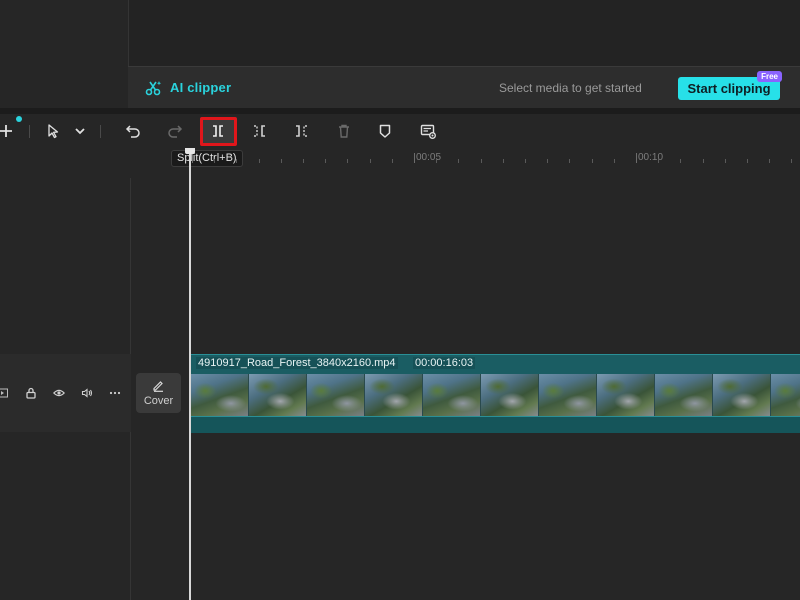  What do you see at coordinates (260, 131) in the screenshot?
I see `split-left-icon` at bounding box center [260, 131].